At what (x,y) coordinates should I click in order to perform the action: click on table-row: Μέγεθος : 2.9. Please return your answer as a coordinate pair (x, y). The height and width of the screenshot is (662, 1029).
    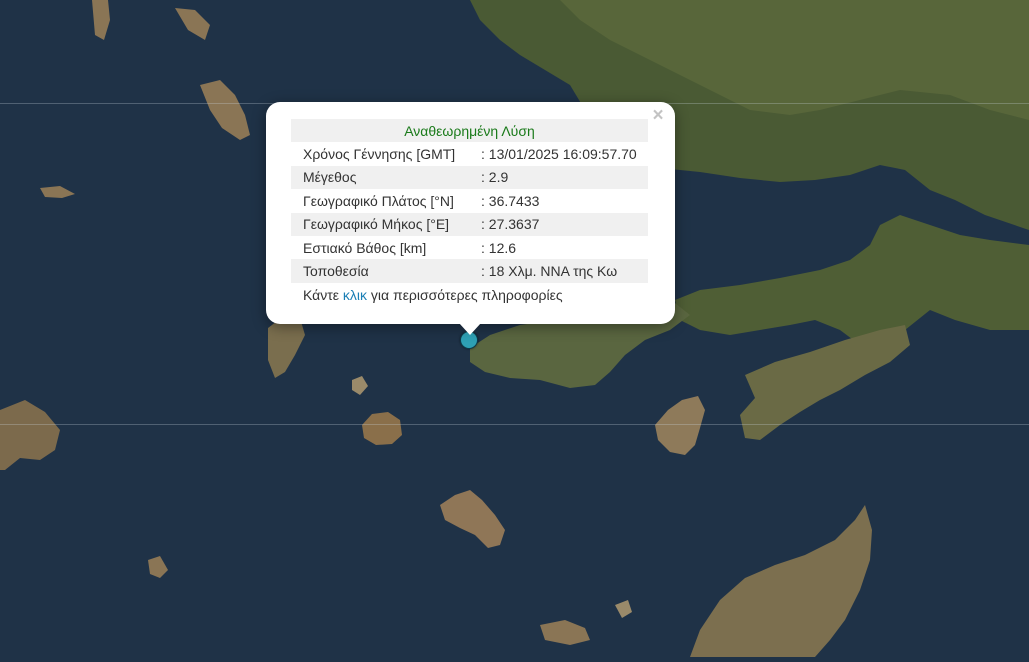
    Looking at the image, I should click on (469, 177).